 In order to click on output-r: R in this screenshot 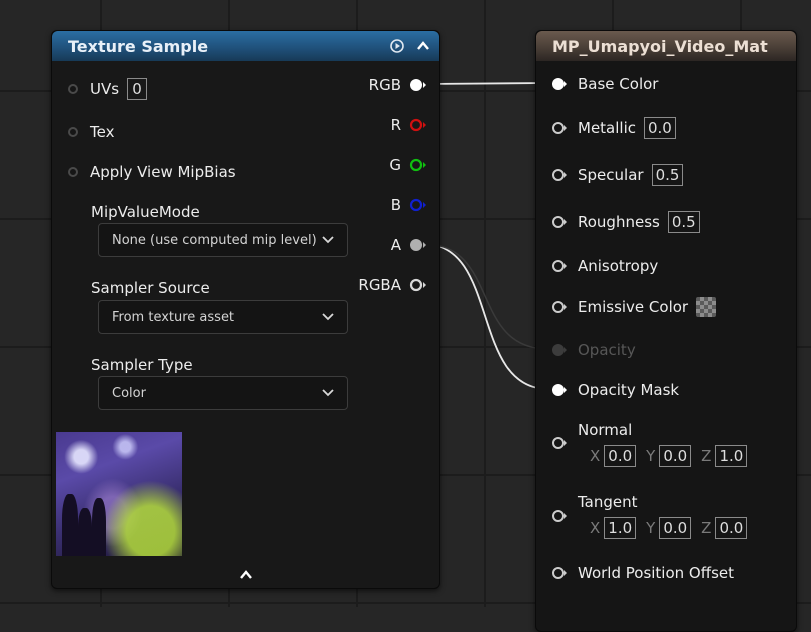, I will do `click(409, 125)`.